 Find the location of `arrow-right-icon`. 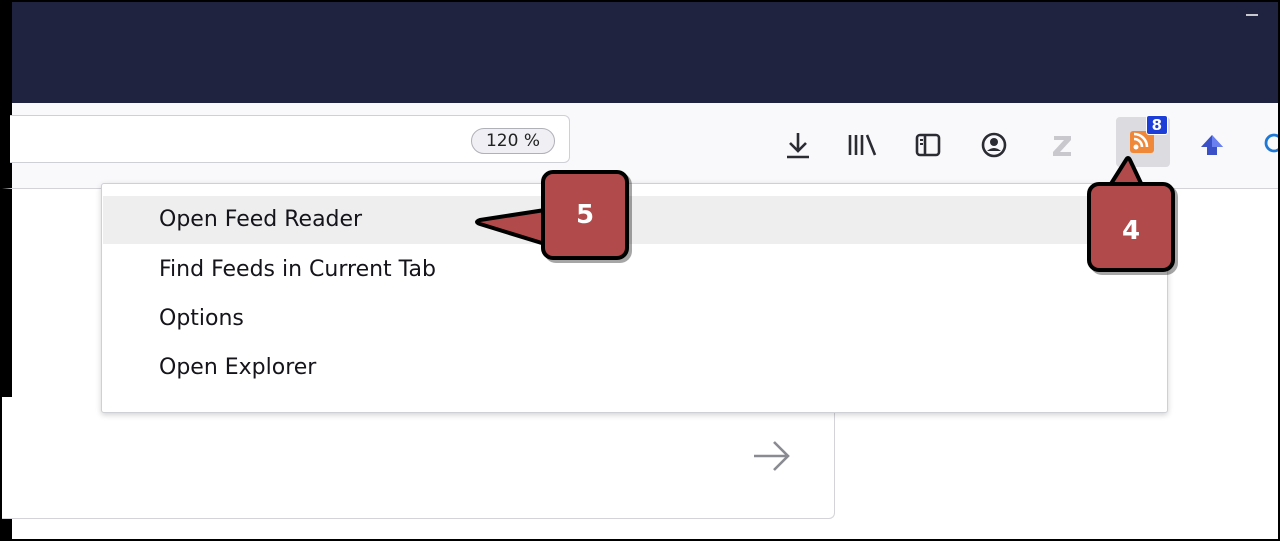

arrow-right-icon is located at coordinates (772, 456).